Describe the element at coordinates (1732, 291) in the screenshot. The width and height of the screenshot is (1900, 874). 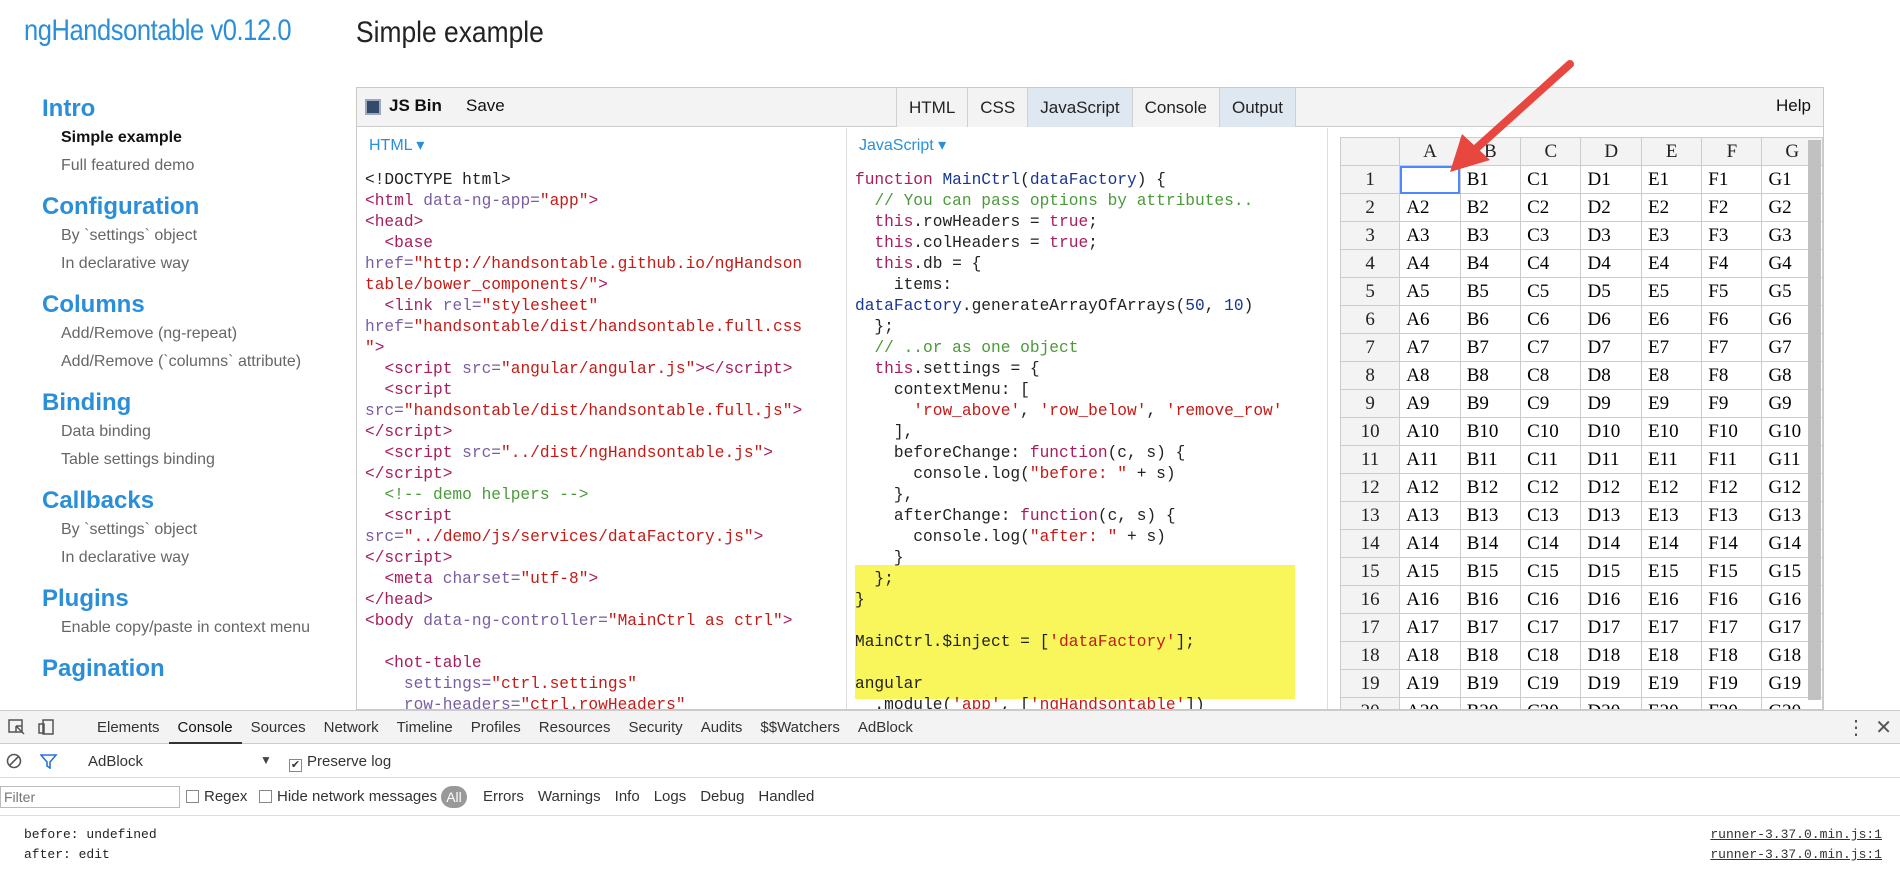
I see `grid-cell: F5` at that location.